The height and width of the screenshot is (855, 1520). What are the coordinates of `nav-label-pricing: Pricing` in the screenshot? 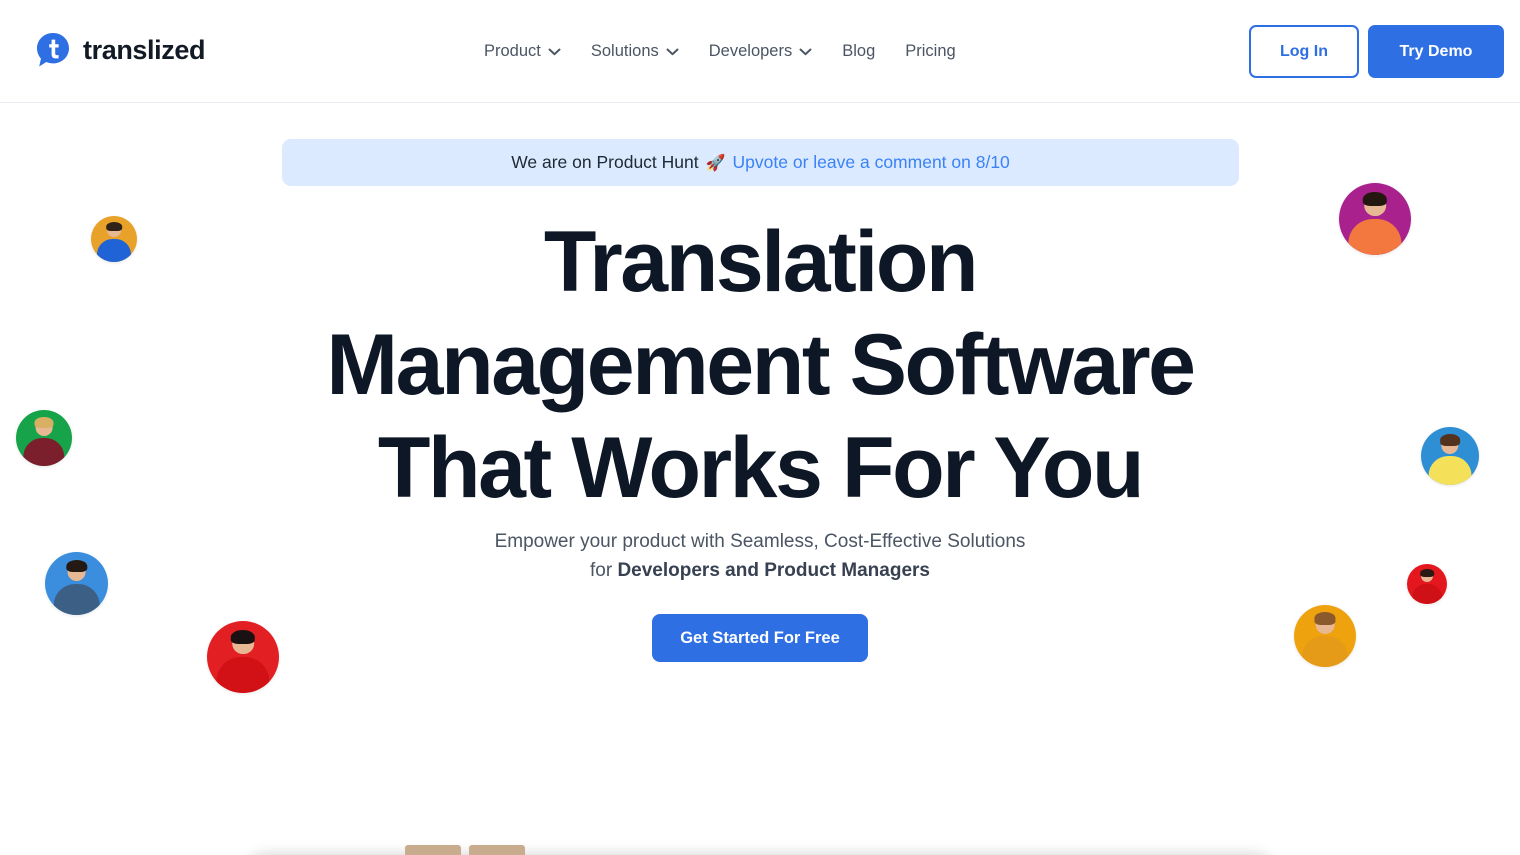 It's located at (930, 51).